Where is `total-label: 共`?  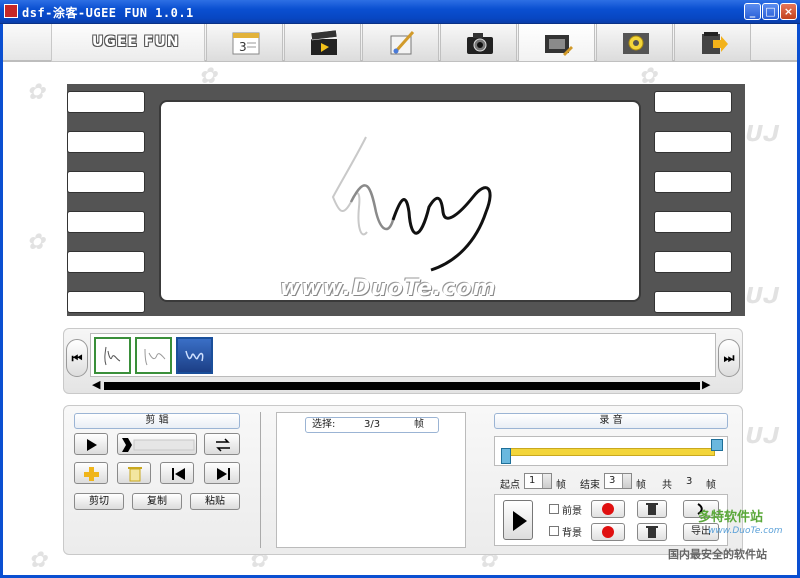
total-label: 共 is located at coordinates (667, 485).